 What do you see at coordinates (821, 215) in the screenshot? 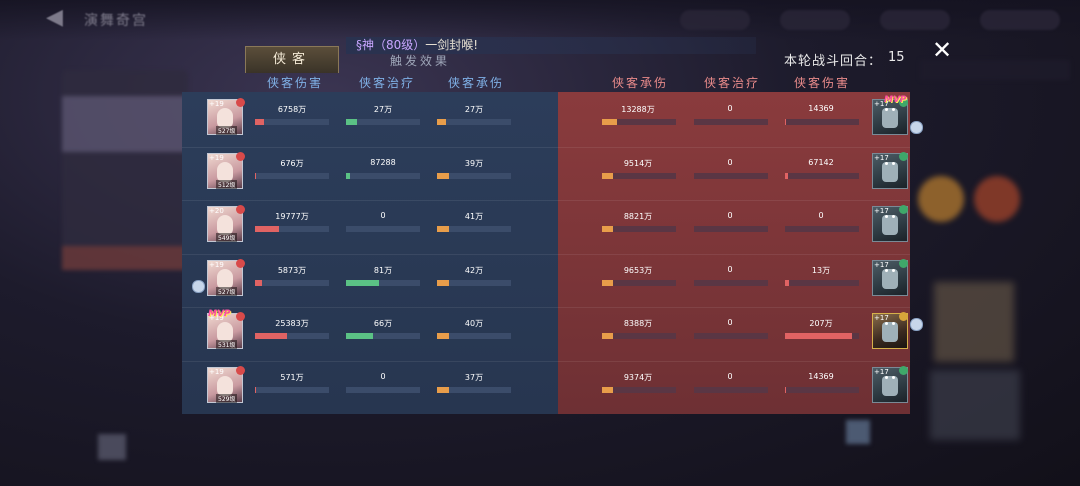
I see `right-damage-value: 0` at bounding box center [821, 215].